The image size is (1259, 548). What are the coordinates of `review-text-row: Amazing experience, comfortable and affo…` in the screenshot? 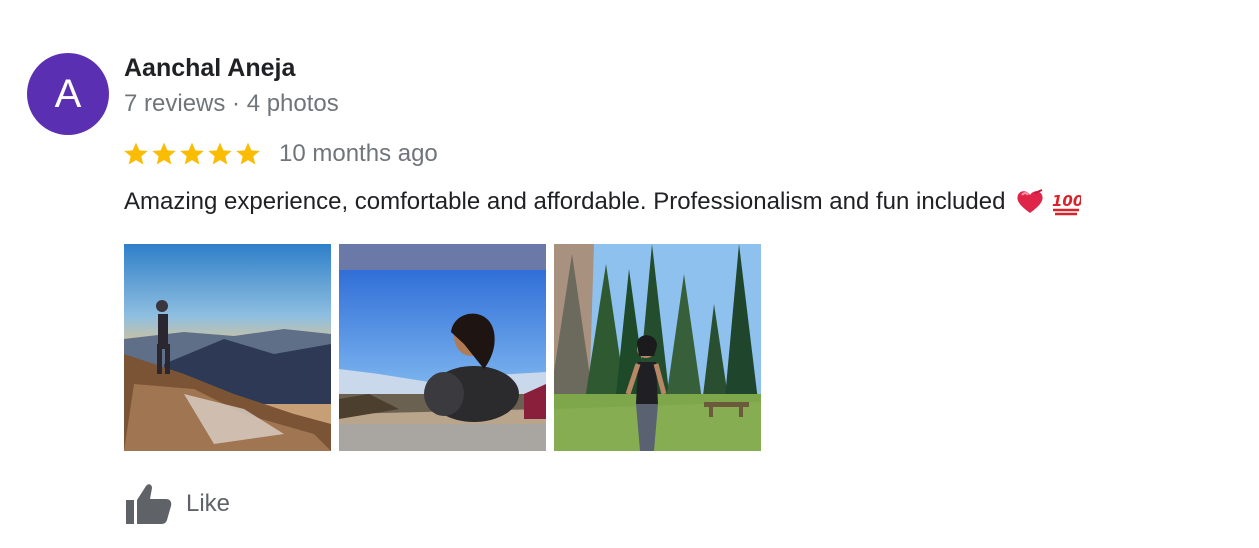 It's located at (602, 202).